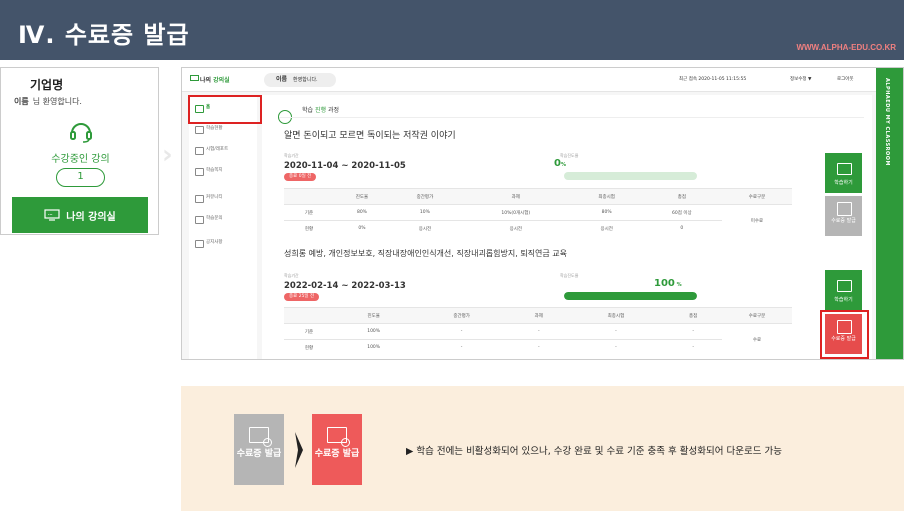  Describe the element at coordinates (302, 297) in the screenshot. I see `status-badge: 종료 25일 전` at that location.